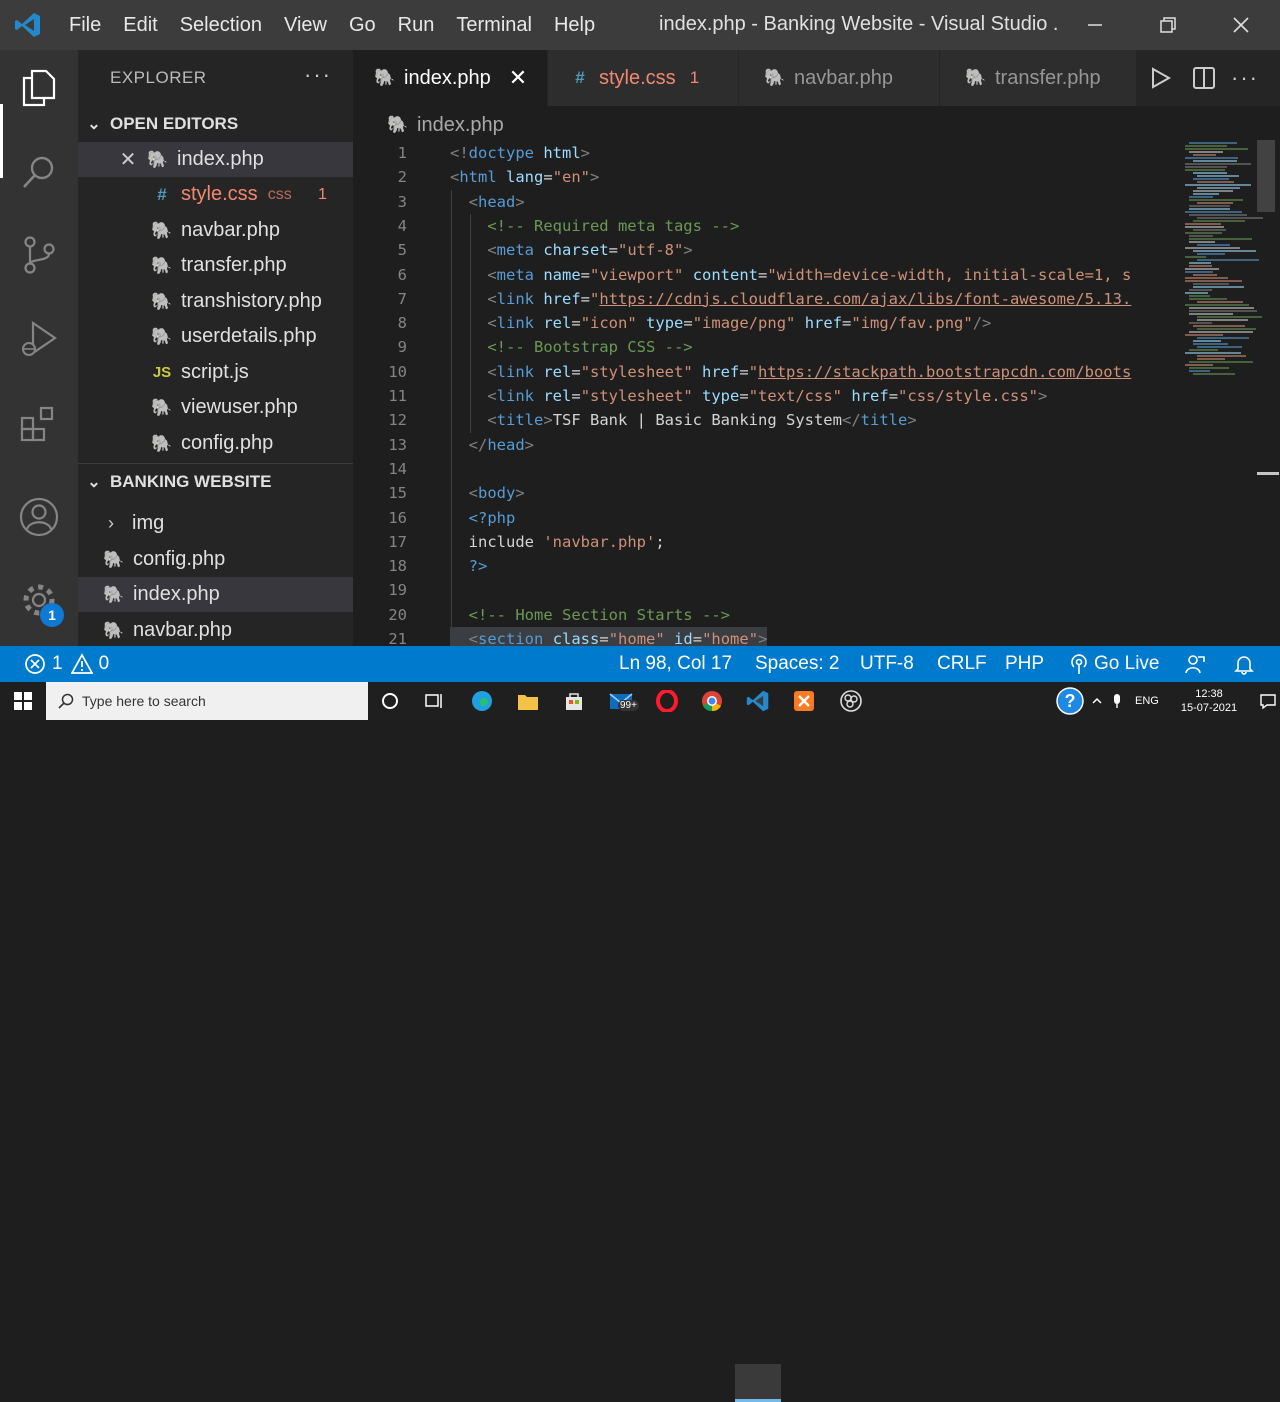 This screenshot has width=1280, height=1402. I want to click on open-editor-style-css: # style.css css 1, so click(215, 194).